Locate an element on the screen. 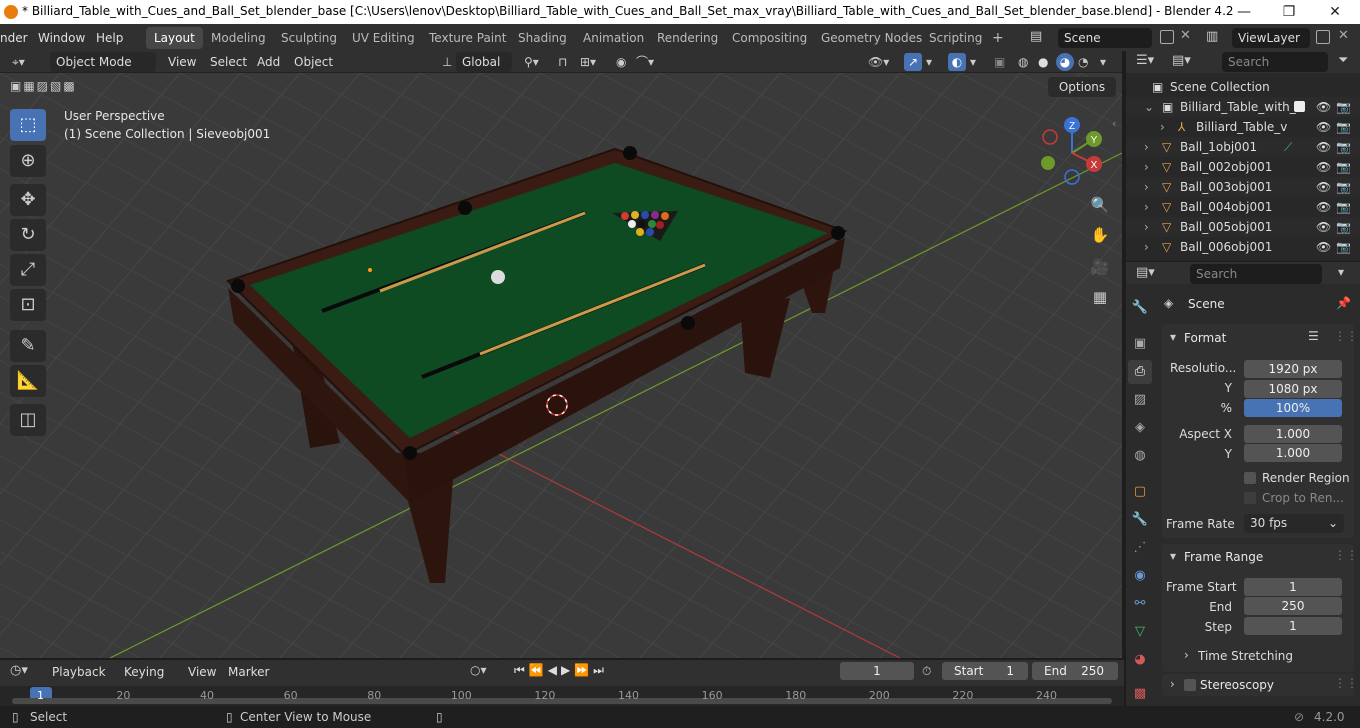 The height and width of the screenshot is (728, 1360). gizmo-toggle-icon: ↗ is located at coordinates (913, 62).